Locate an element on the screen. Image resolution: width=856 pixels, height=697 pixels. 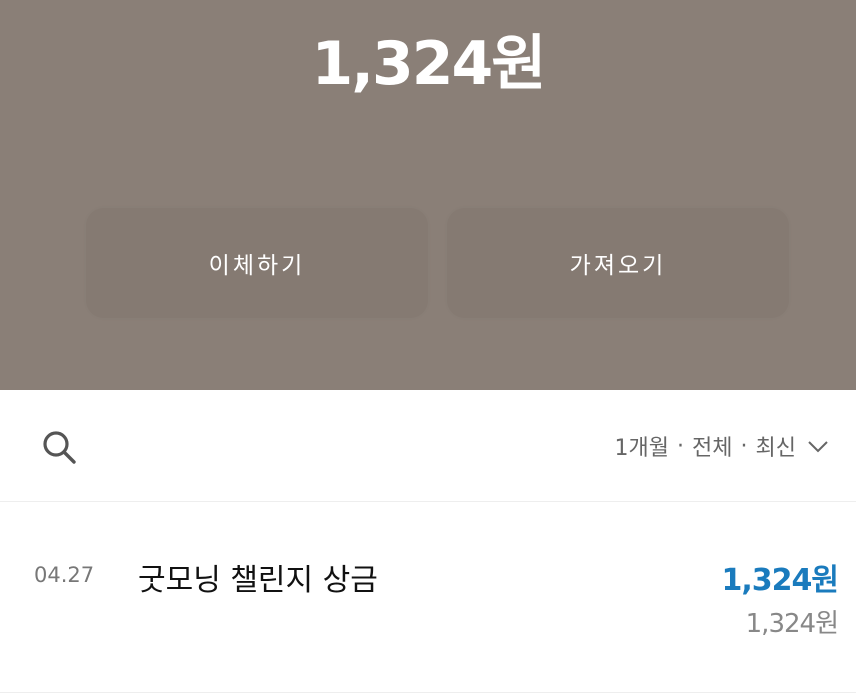
filter-selector: 1개월 · 전체 · 최신 is located at coordinates (722, 446).